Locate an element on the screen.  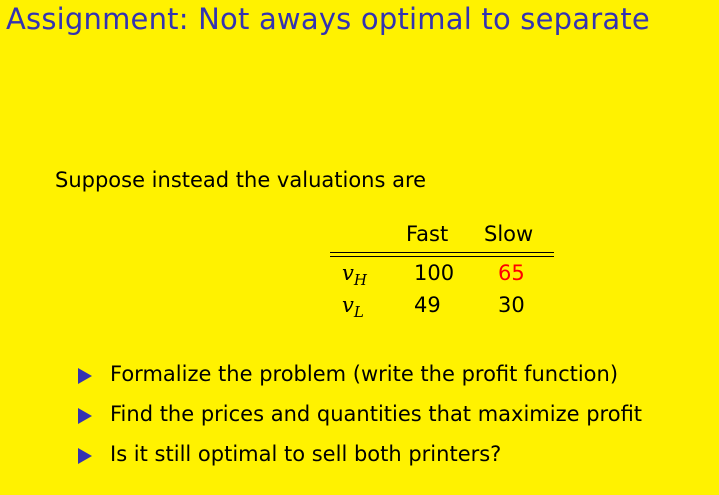
intro-text: Suppose instead the valuations are is located at coordinates (241, 180).